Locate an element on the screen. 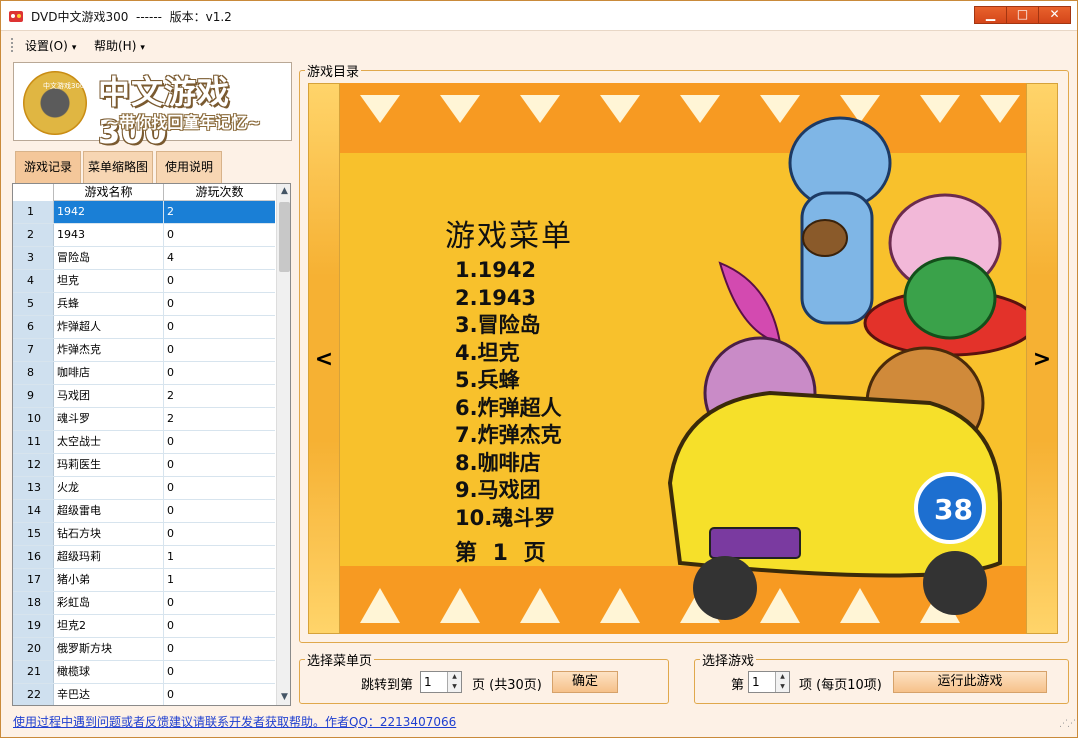 This screenshot has width=1078, height=738. row-number: 9 is located at coordinates (33, 396).